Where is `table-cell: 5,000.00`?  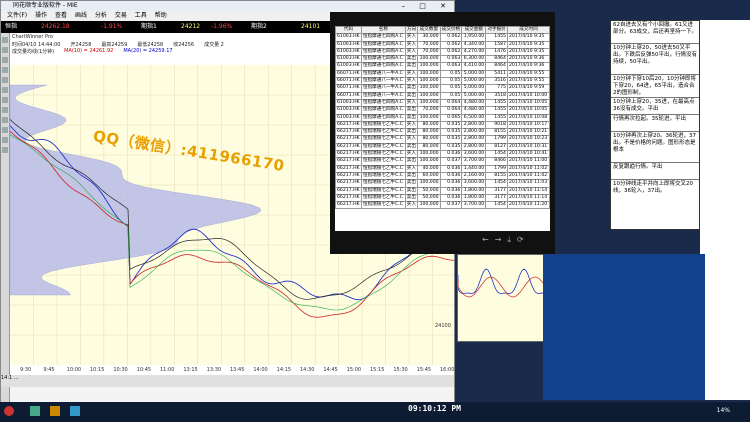
table-cell: 5,000.00 is located at coordinates (474, 88).